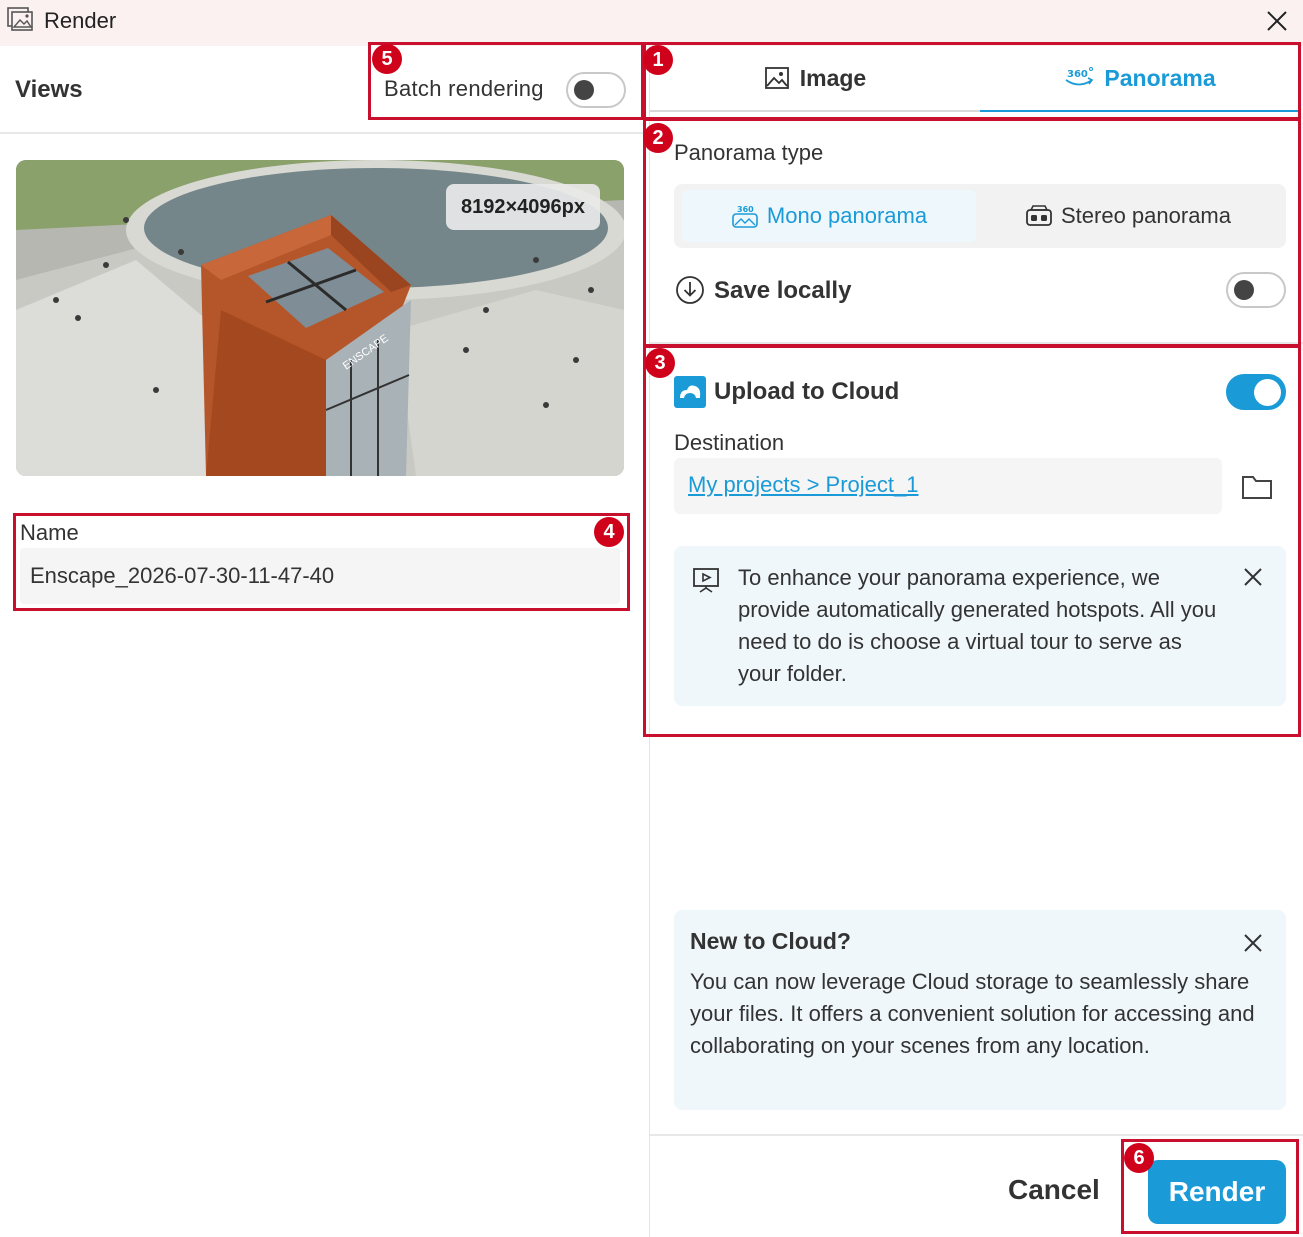 The width and height of the screenshot is (1303, 1237). I want to click on marker-4: 4, so click(609, 532).